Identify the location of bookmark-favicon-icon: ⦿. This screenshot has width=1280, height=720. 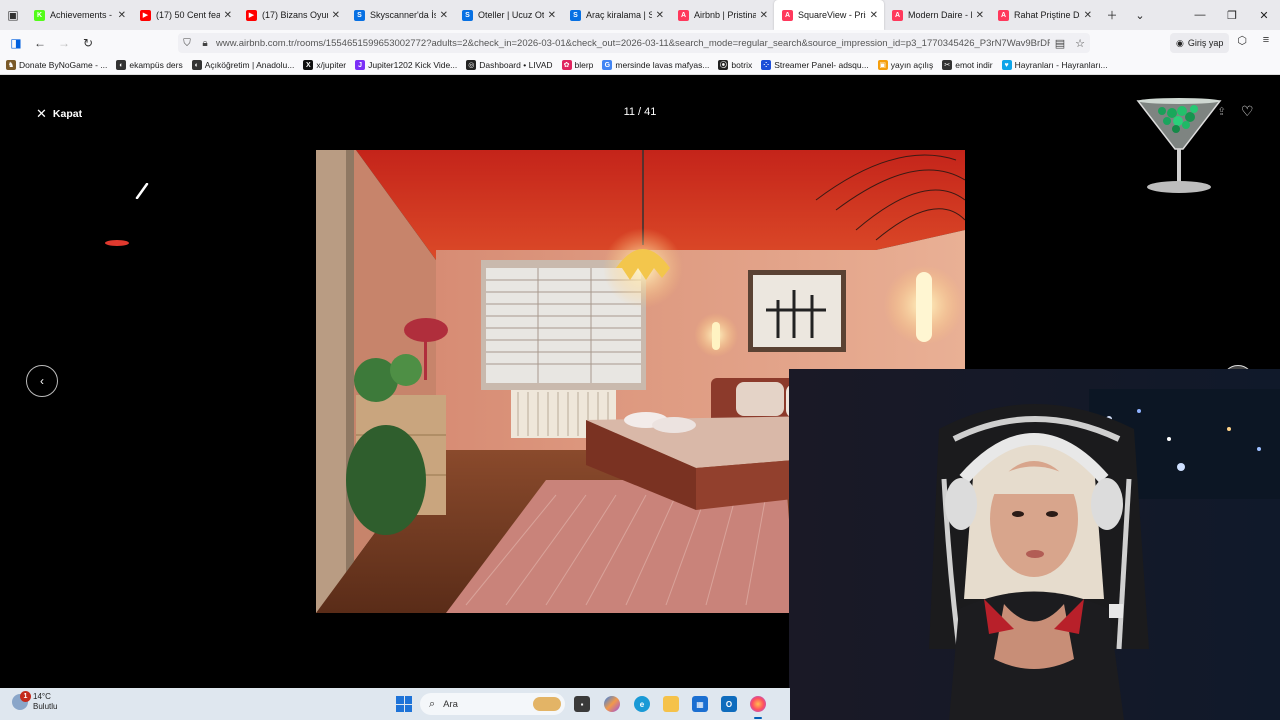
(723, 65).